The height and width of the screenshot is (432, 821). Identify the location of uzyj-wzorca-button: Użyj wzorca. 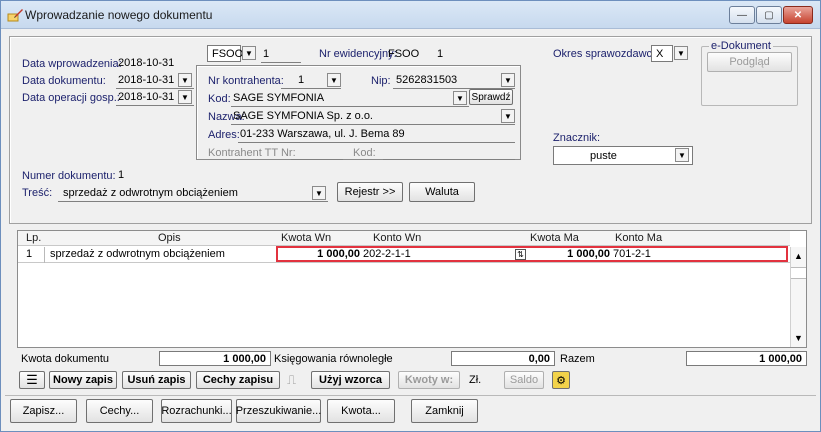
(350, 380).